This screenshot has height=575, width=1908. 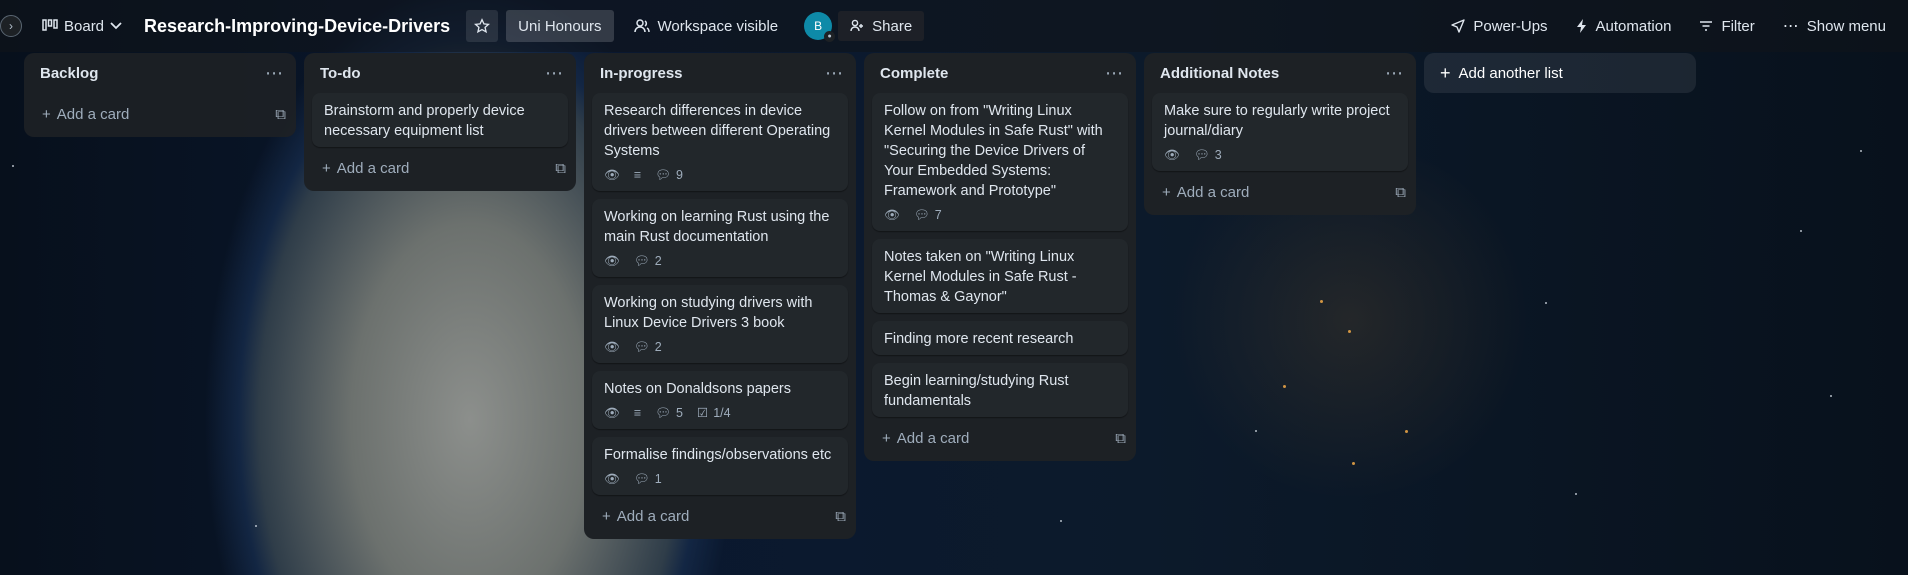 I want to click on list-header: To-do ⋯, so click(x=440, y=73).